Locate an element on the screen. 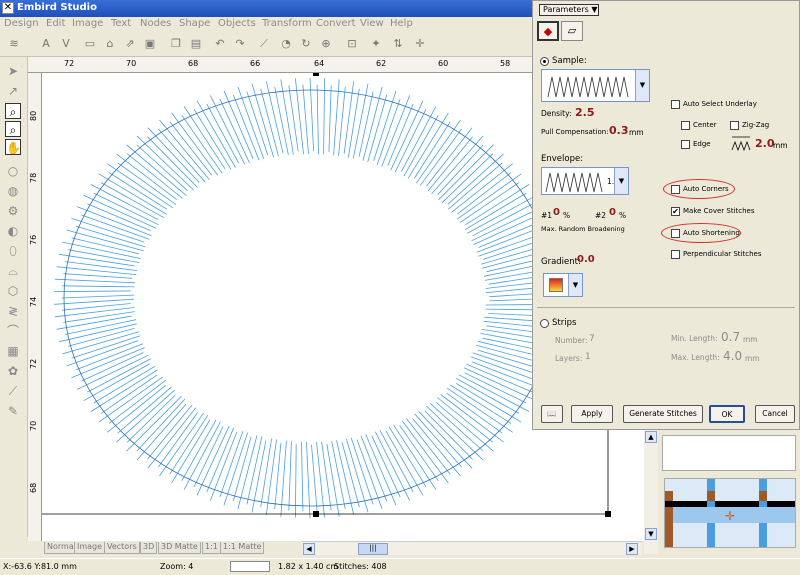 The height and width of the screenshot is (575, 800). node-edit-icon: ⟋ is located at coordinates (264, 44).